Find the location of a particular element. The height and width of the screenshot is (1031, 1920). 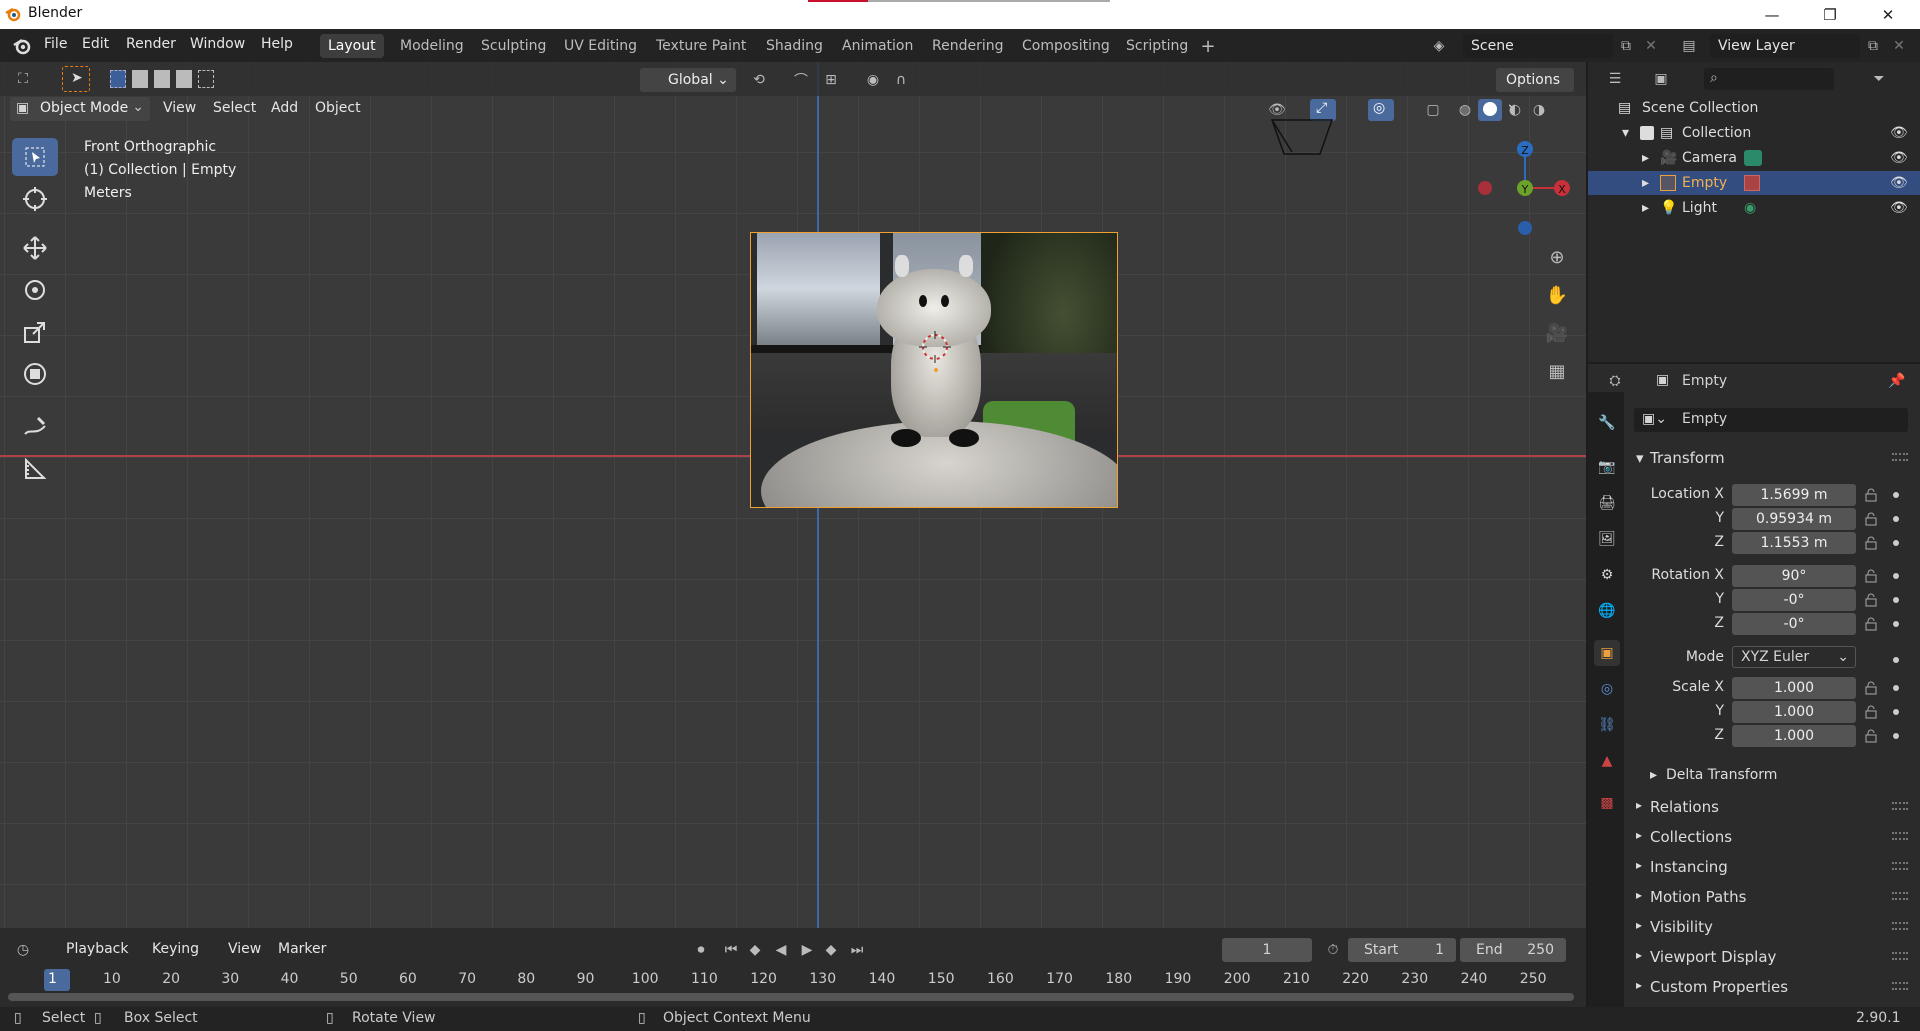

wireframe-shading-icon: ◍ is located at coordinates (1465, 110).